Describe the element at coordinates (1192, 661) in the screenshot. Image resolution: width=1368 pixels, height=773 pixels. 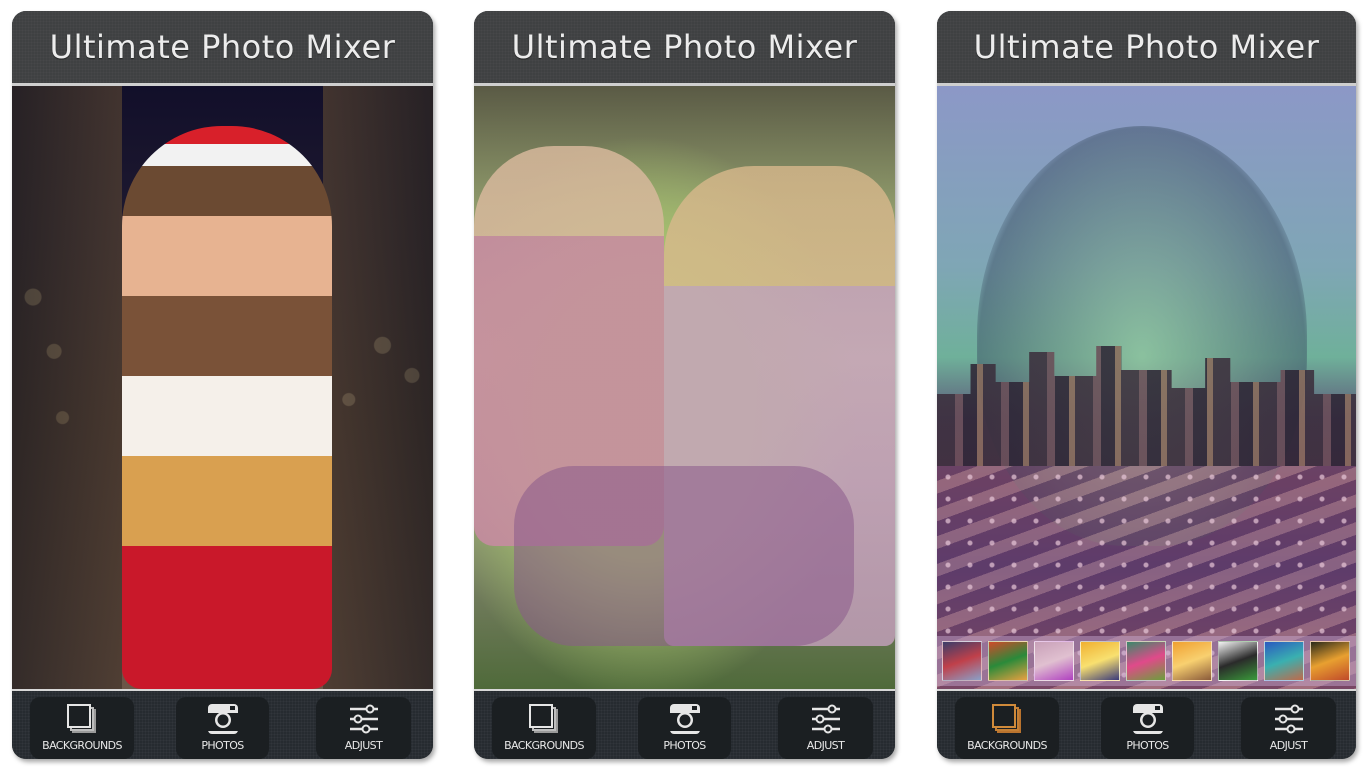
I see `background-thumbnail-city-light-trails` at that location.